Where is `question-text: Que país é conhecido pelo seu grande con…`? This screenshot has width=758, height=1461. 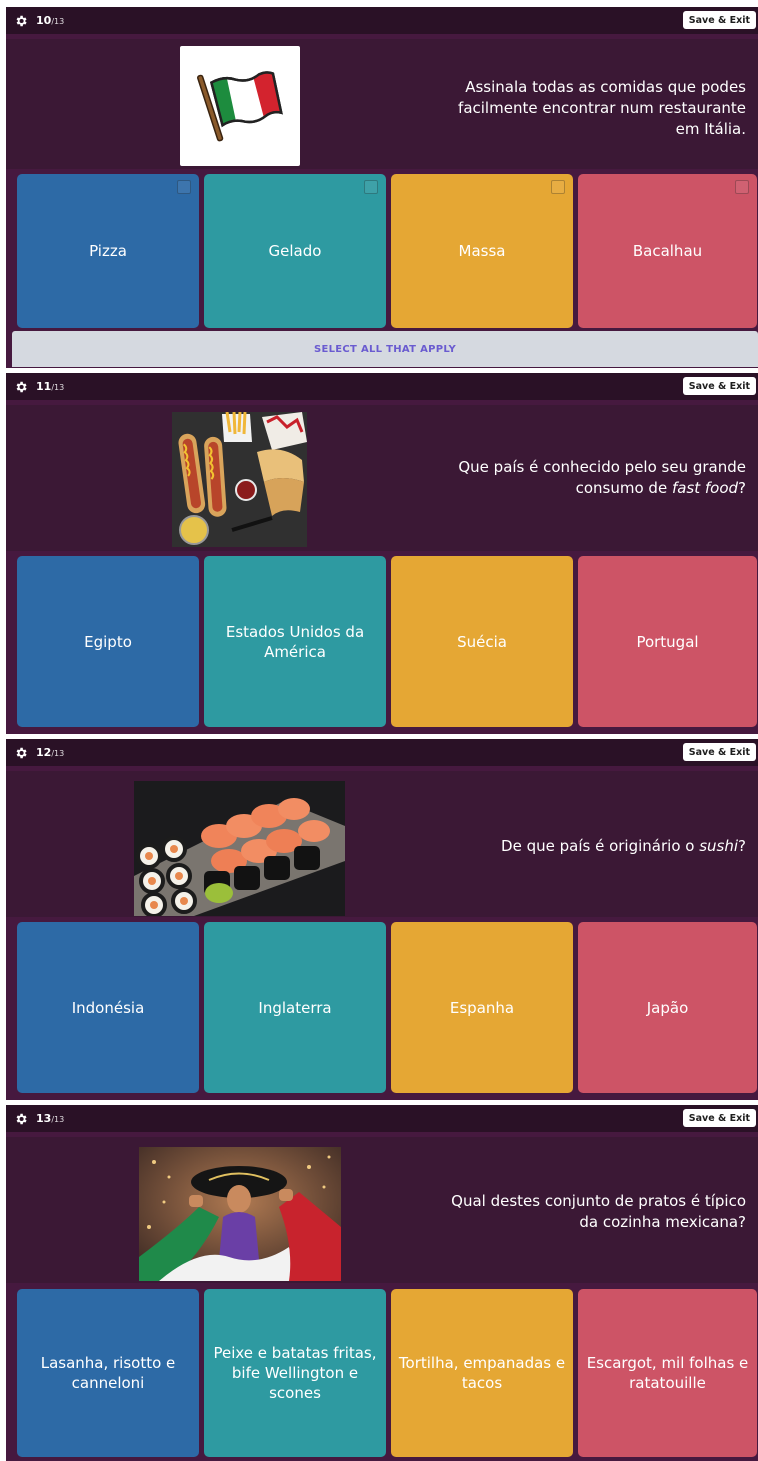 question-text: Que país é conhecido pelo seu grande con… is located at coordinates (602, 477).